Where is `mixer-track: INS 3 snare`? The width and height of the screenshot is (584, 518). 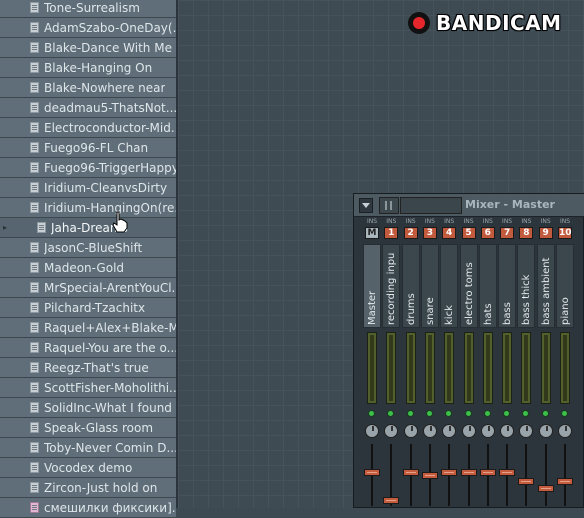
mixer-track: INS 3 snare is located at coordinates (429, 363).